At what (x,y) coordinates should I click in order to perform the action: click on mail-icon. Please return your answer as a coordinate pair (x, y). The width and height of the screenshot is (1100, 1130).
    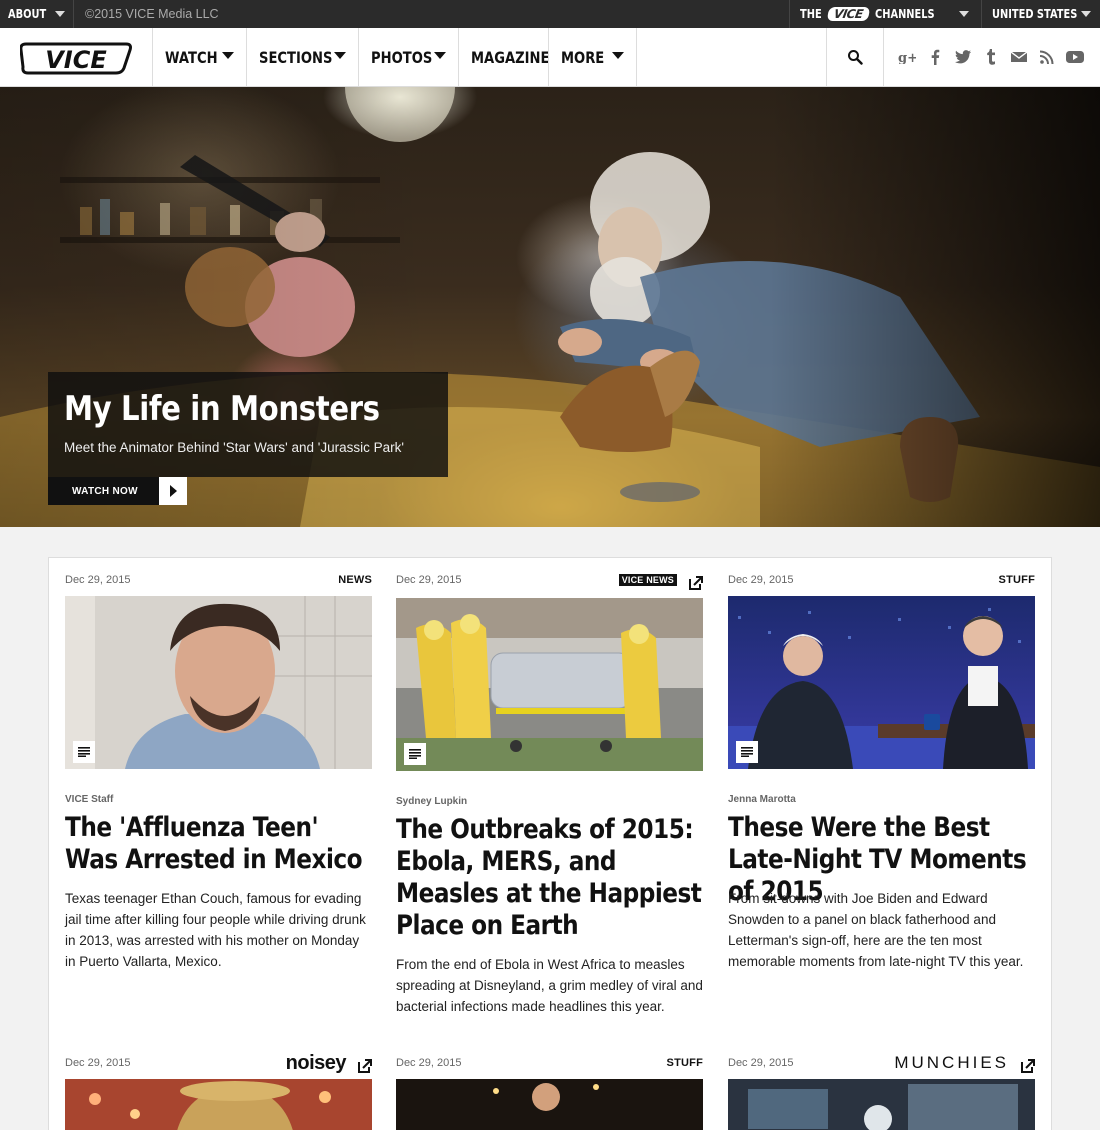
    Looking at the image, I should click on (1019, 57).